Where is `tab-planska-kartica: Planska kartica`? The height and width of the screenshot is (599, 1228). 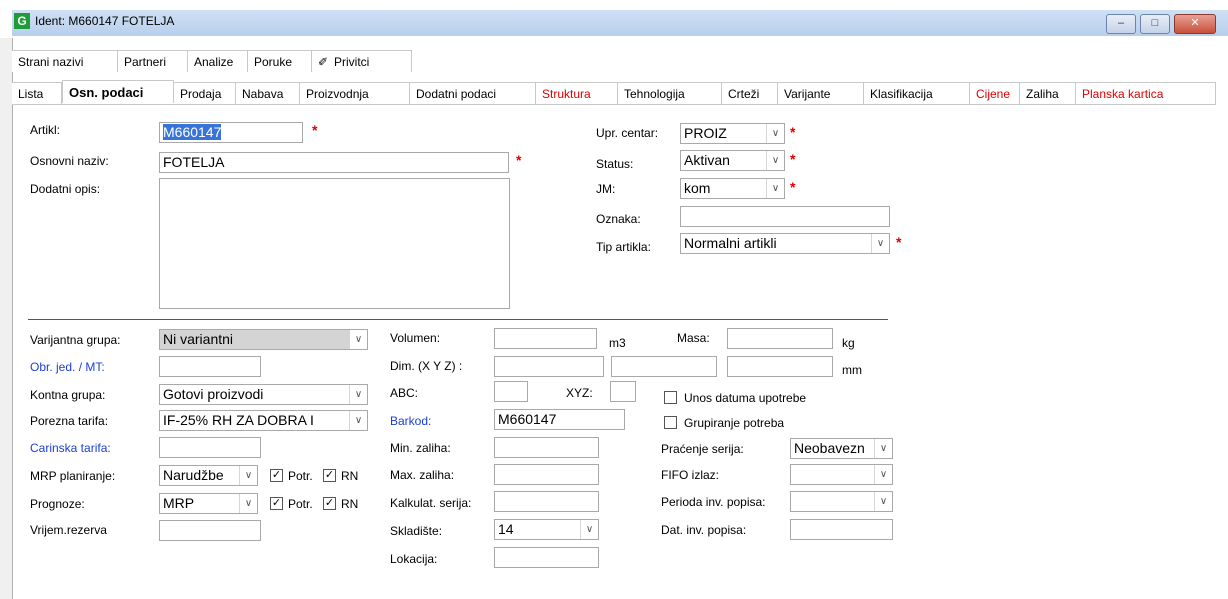
tab-planska-kartica: Planska kartica is located at coordinates (1146, 93).